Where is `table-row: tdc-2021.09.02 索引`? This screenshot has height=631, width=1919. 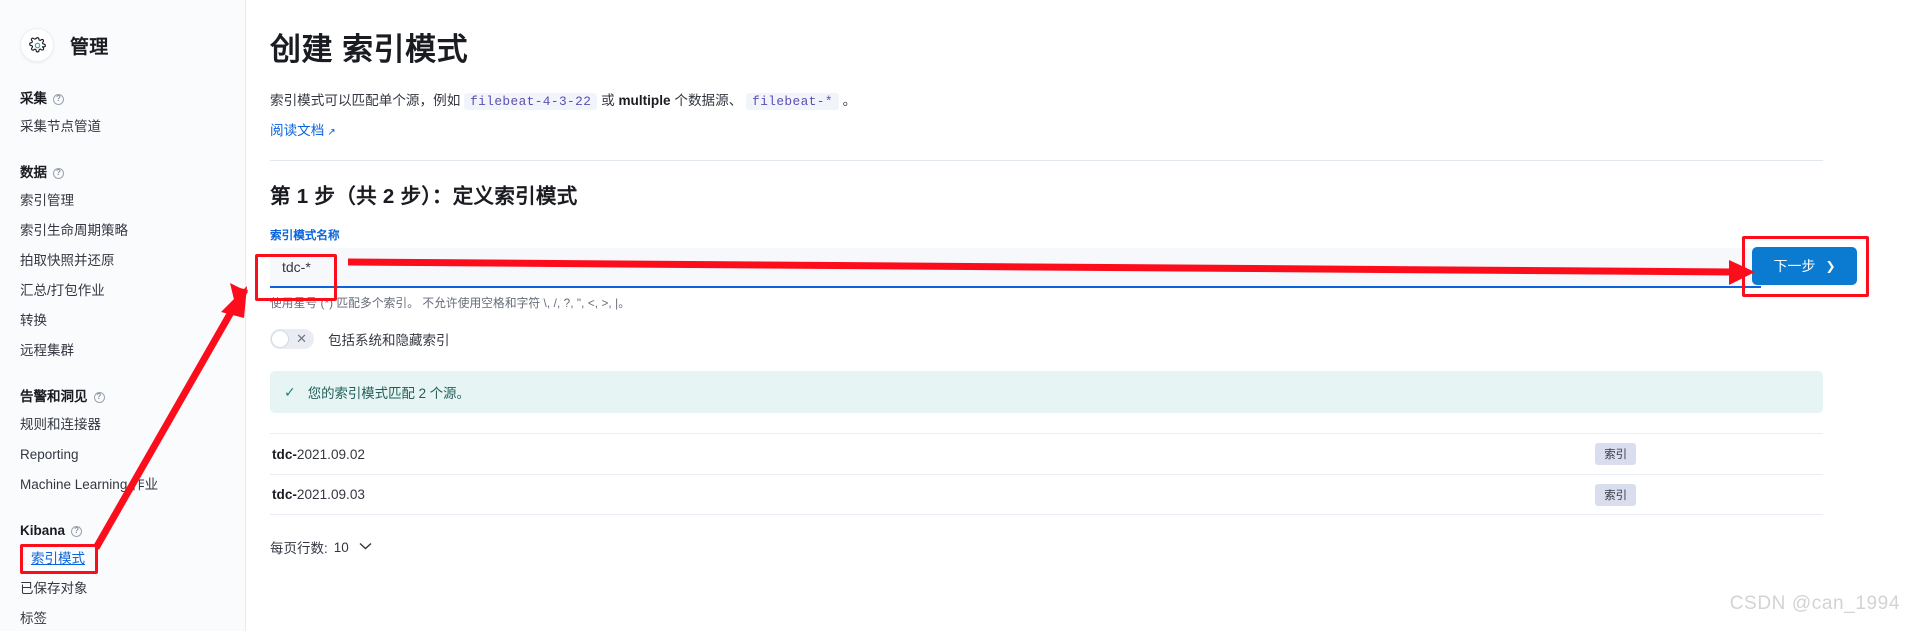
table-row: tdc-2021.09.02 索引 is located at coordinates (1046, 453).